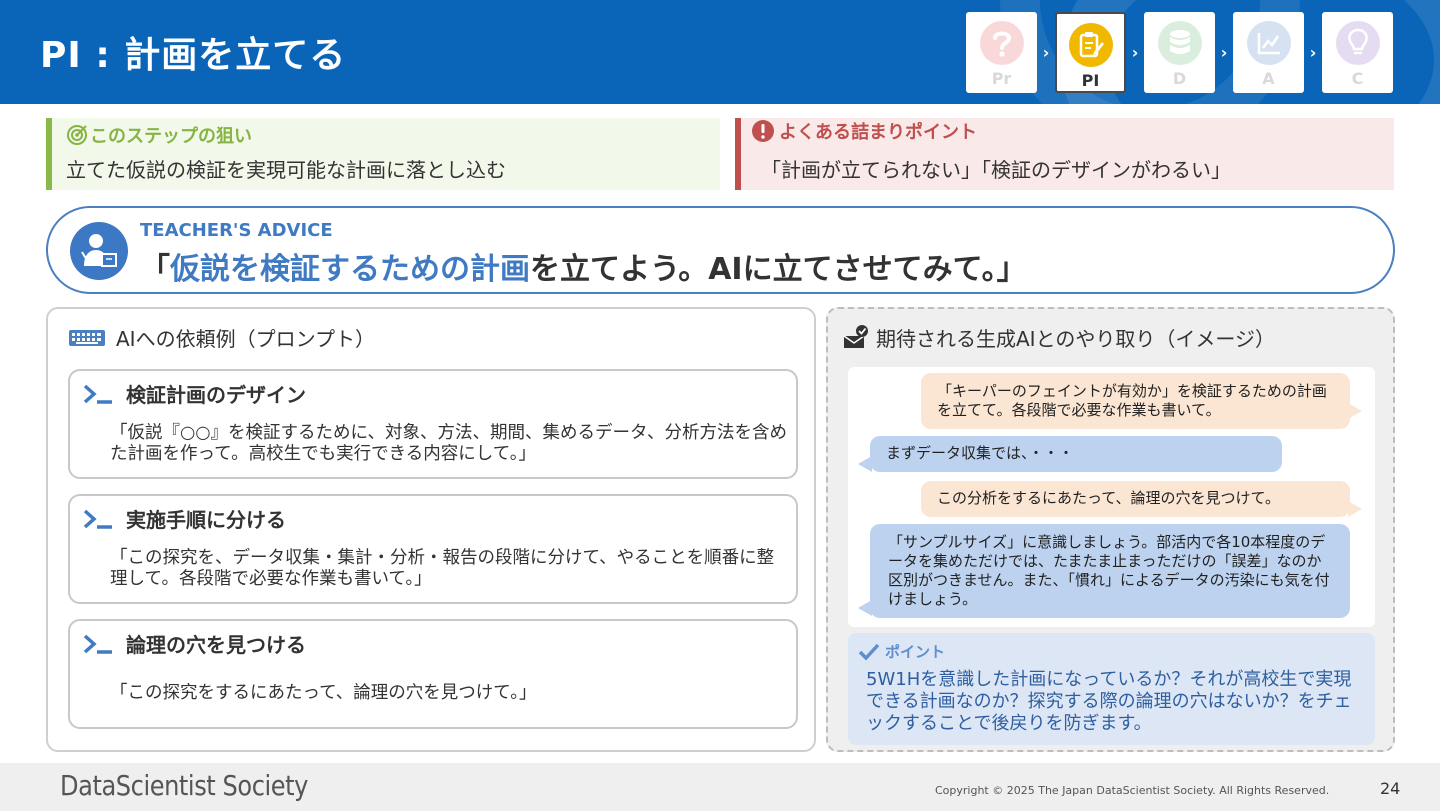 This screenshot has width=1440, height=811. What do you see at coordinates (1058, 337) in the screenshot?
I see `chat-panel-heading: 期待される生成AIとのやり取り（イメージ）` at bounding box center [1058, 337].